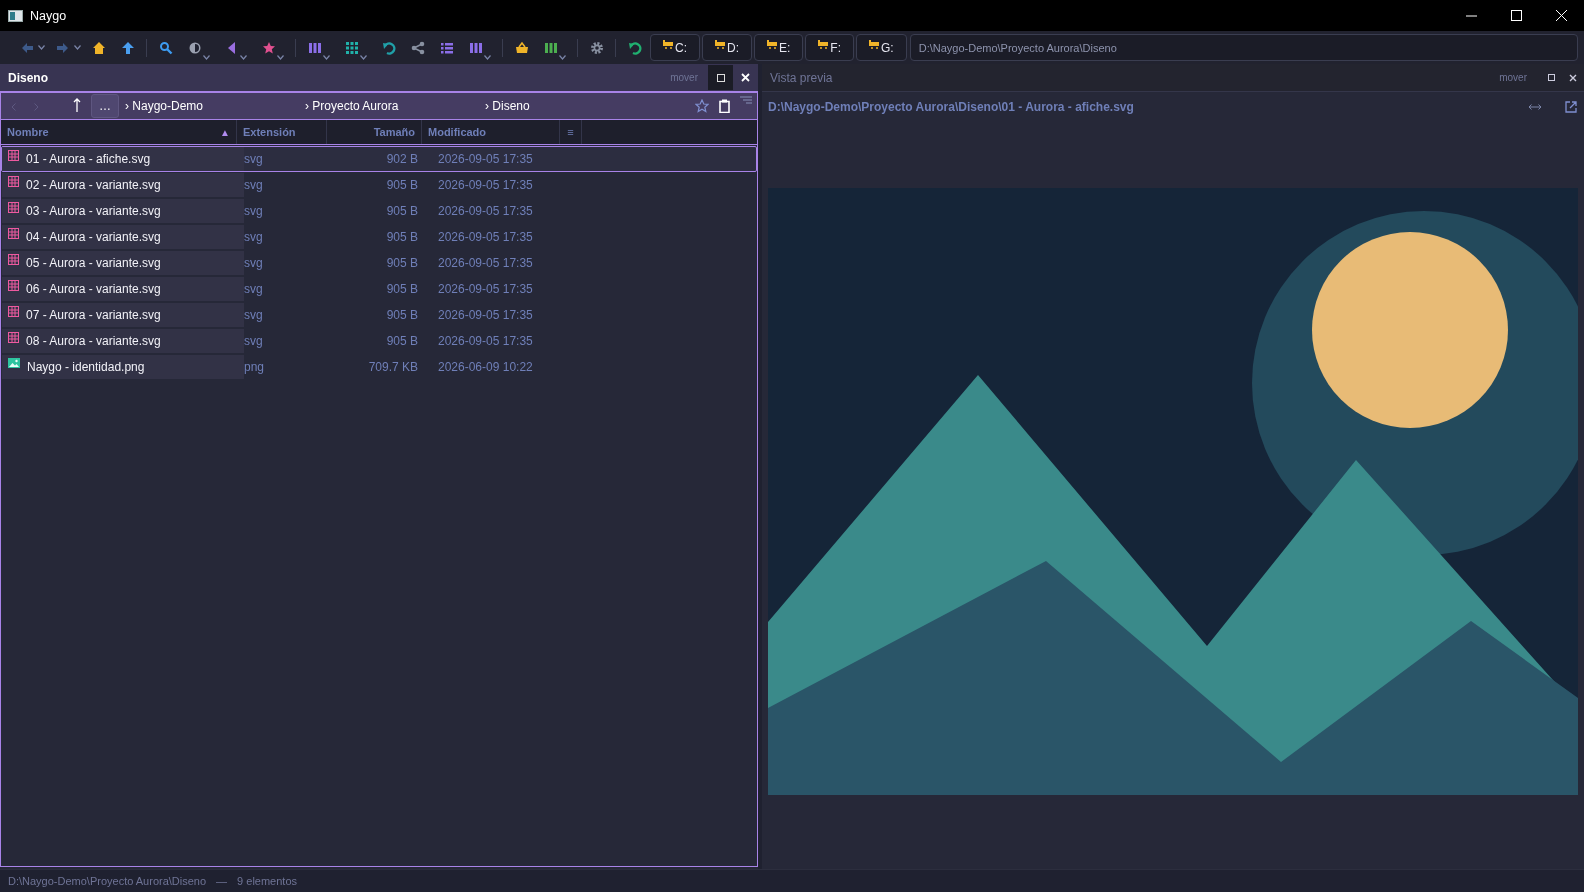 Image resolution: width=1584 pixels, height=892 pixels. I want to click on open-external-icon, so click(1571, 107).